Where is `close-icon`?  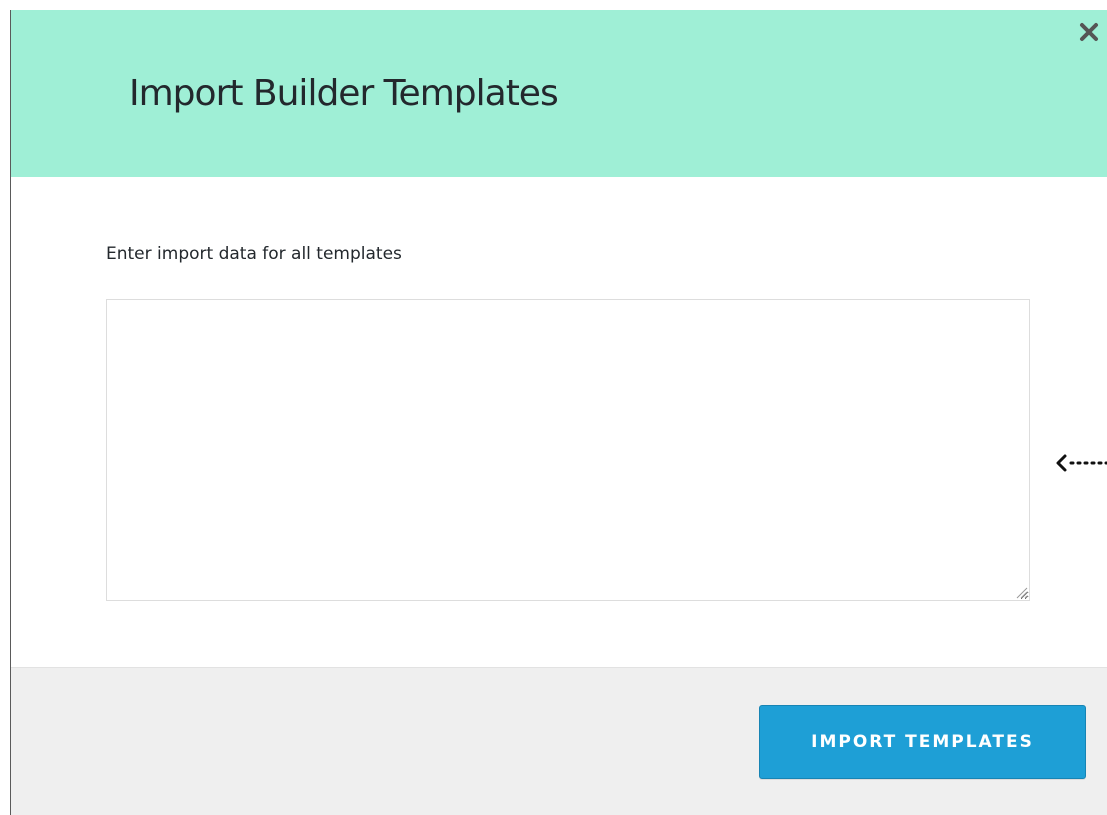 close-icon is located at coordinates (1089, 32).